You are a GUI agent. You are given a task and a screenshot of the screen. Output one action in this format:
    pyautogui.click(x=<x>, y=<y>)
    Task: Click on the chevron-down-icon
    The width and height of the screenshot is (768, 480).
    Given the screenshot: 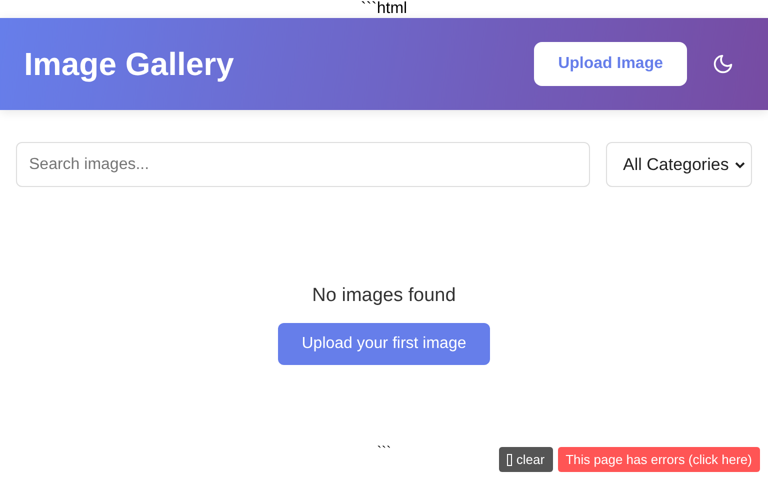 What is the action you would take?
    pyautogui.click(x=740, y=164)
    